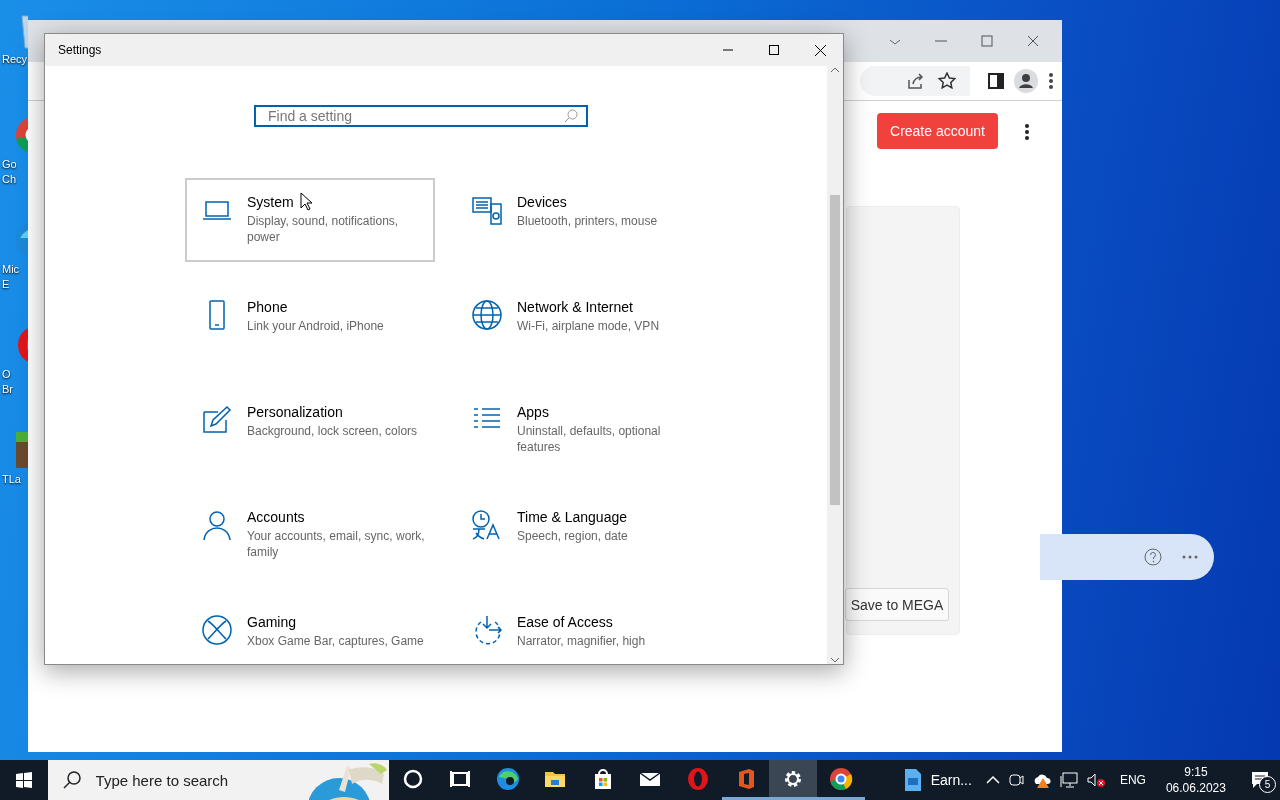 The width and height of the screenshot is (1280, 800). What do you see at coordinates (415, 116) in the screenshot?
I see `search-input: Find a setting` at bounding box center [415, 116].